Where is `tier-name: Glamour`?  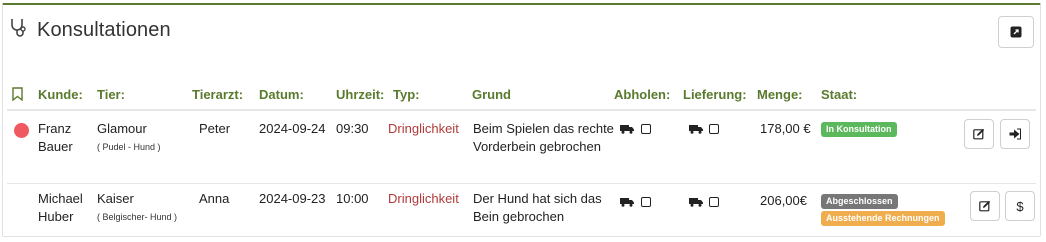
tier-name: Glamour is located at coordinates (122, 128).